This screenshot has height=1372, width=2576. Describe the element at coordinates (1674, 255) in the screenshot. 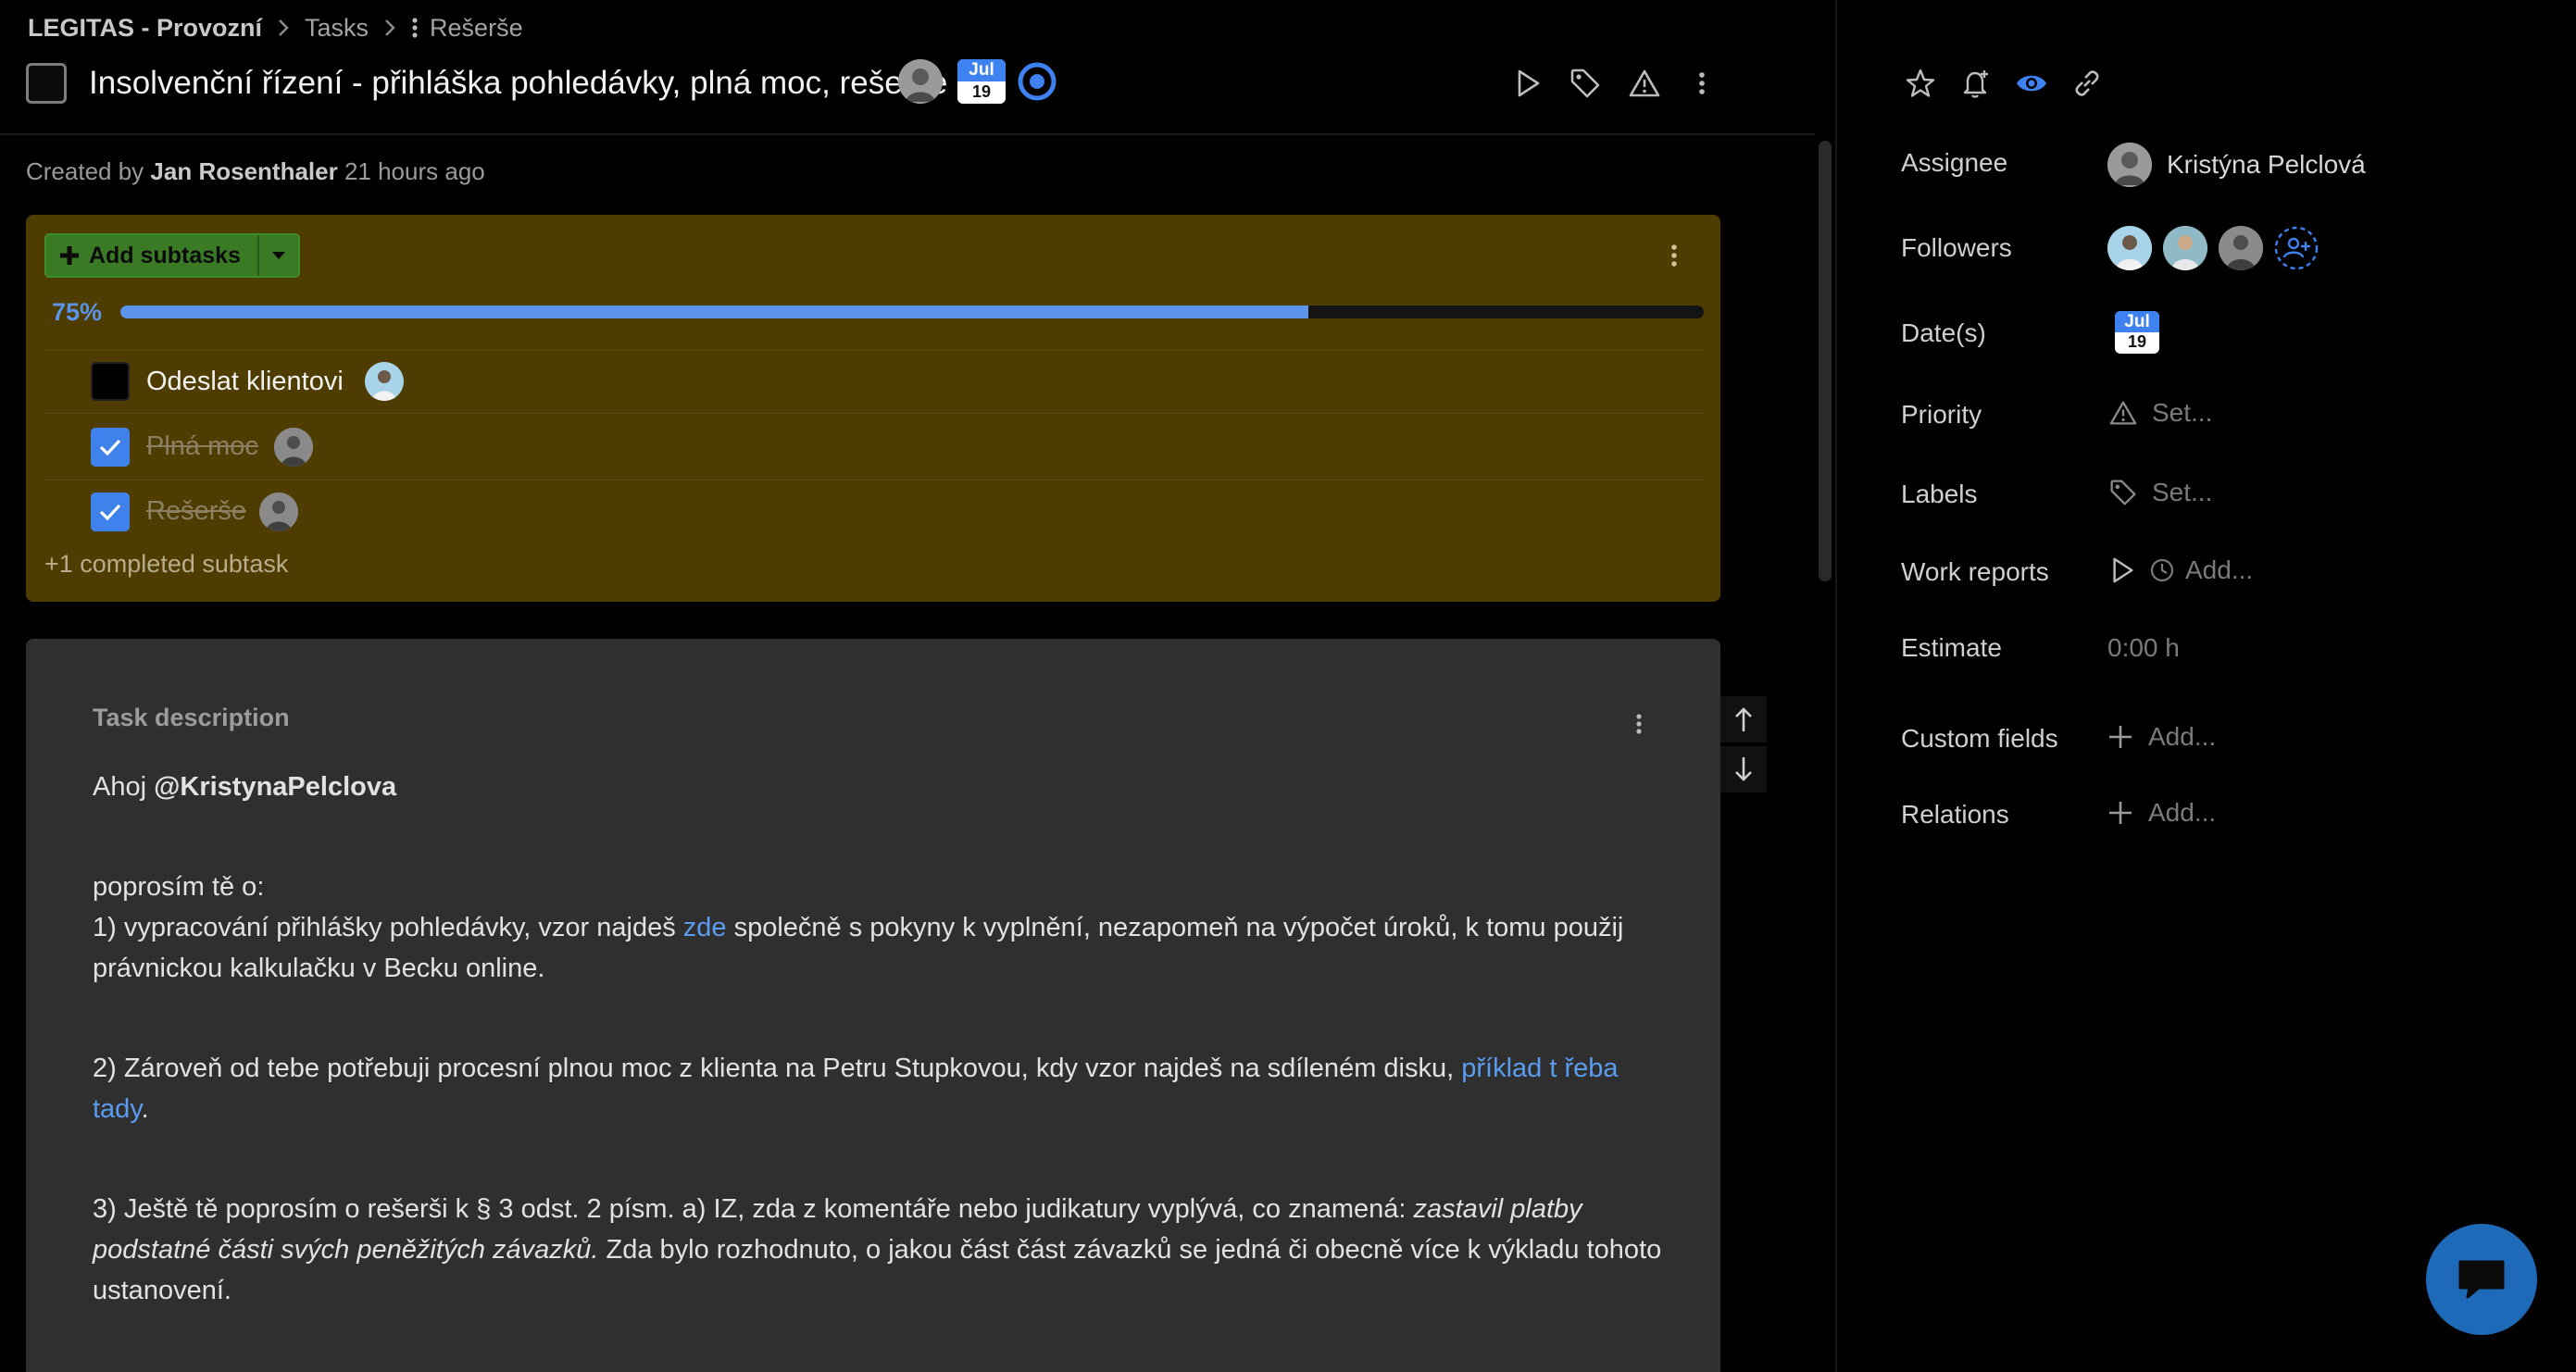

I see `subtasks-more-icon` at that location.